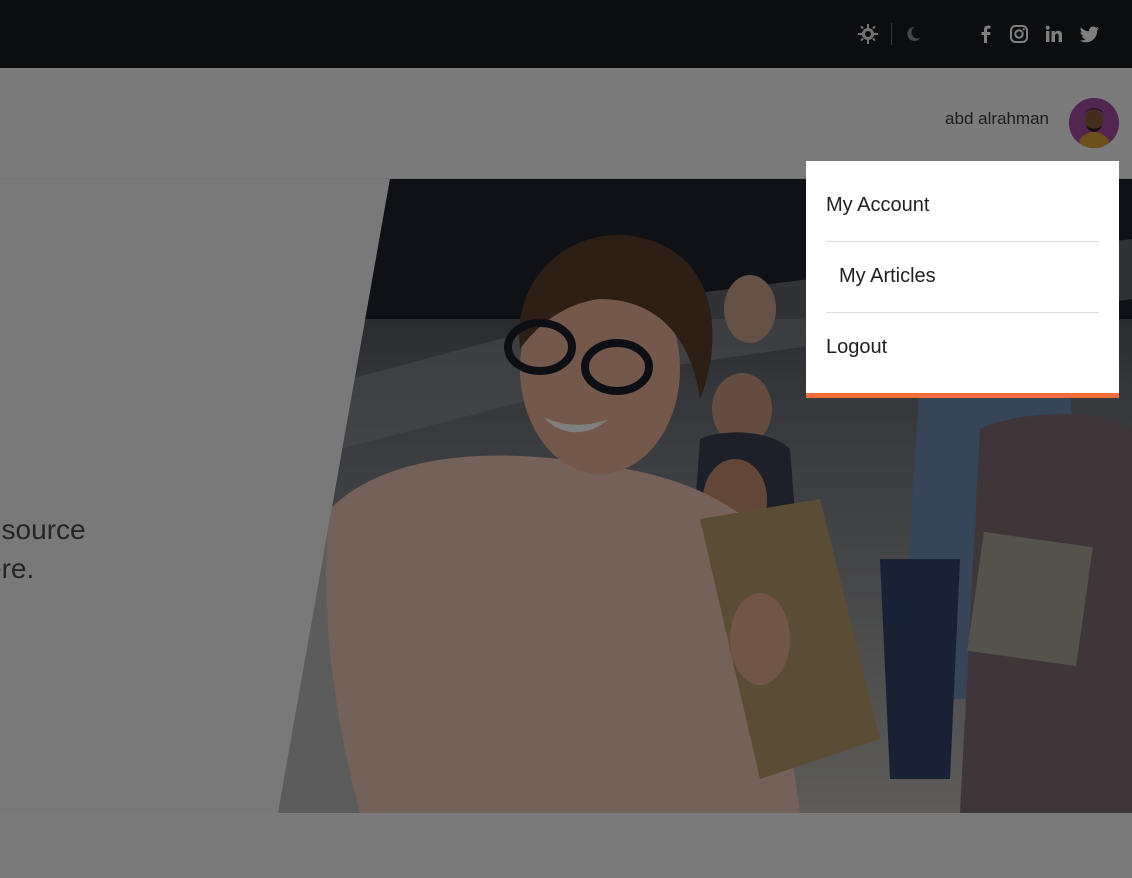  Describe the element at coordinates (962, 279) in the screenshot. I see `user-dropdown-menu: My Account My Articles Logout` at that location.